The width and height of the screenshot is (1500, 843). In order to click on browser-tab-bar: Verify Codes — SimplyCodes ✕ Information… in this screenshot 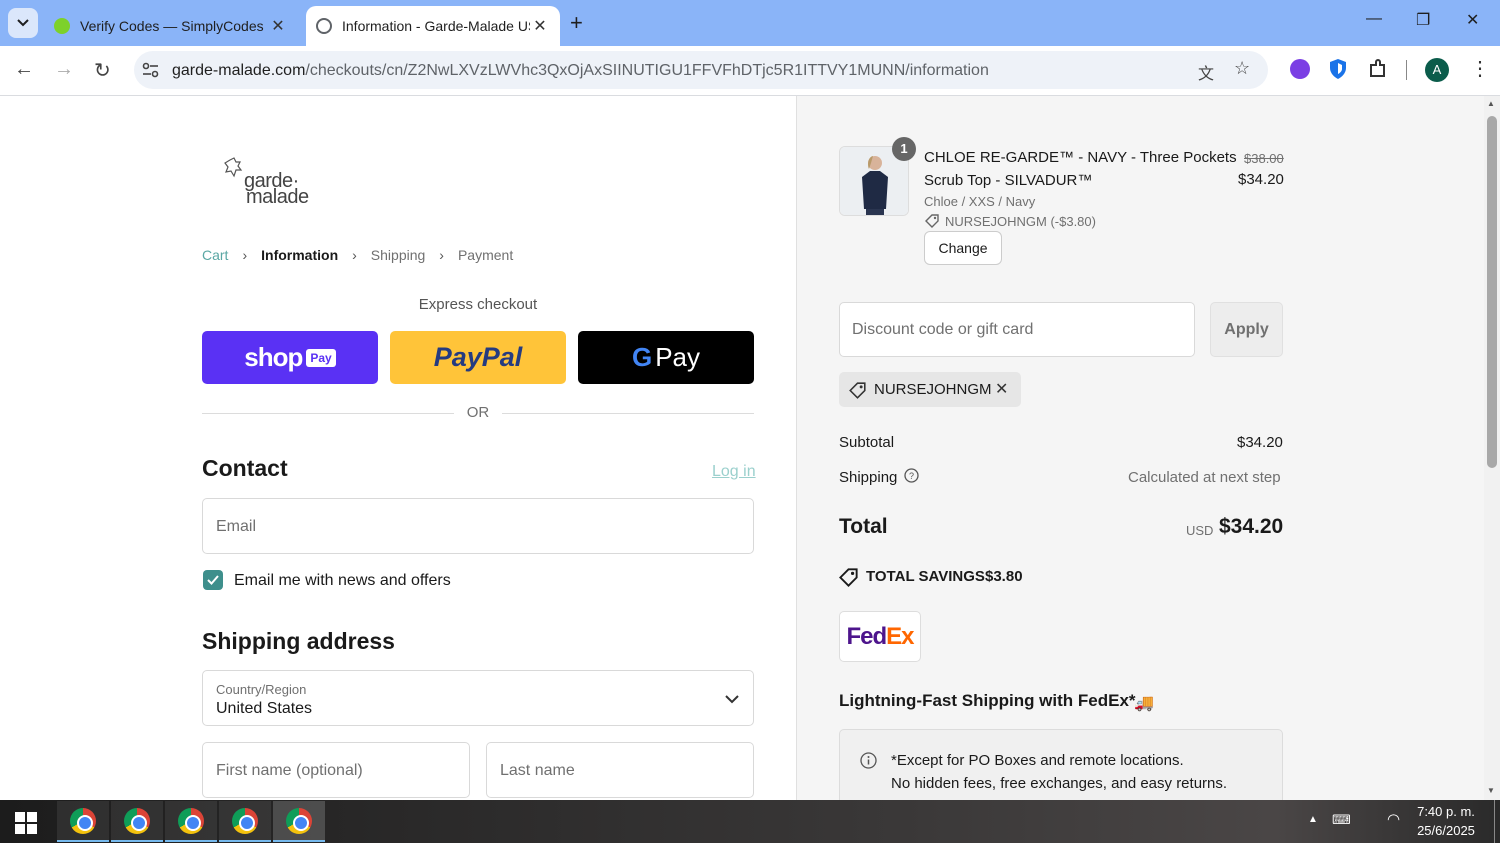, I will do `click(750, 23)`.